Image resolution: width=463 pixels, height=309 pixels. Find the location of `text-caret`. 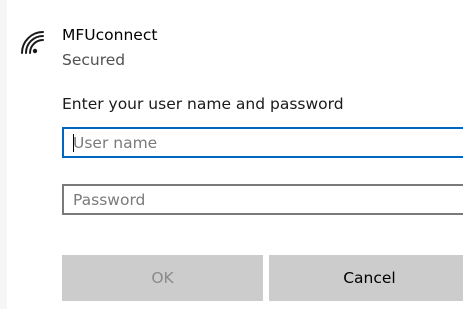

text-caret is located at coordinates (73, 143).